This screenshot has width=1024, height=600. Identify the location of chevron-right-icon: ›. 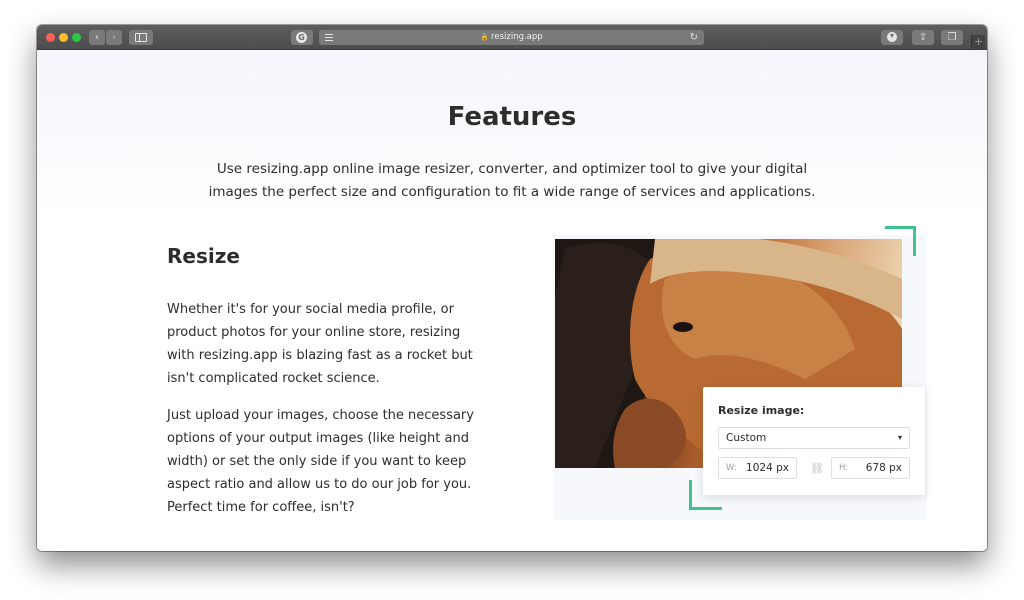
(114, 37).